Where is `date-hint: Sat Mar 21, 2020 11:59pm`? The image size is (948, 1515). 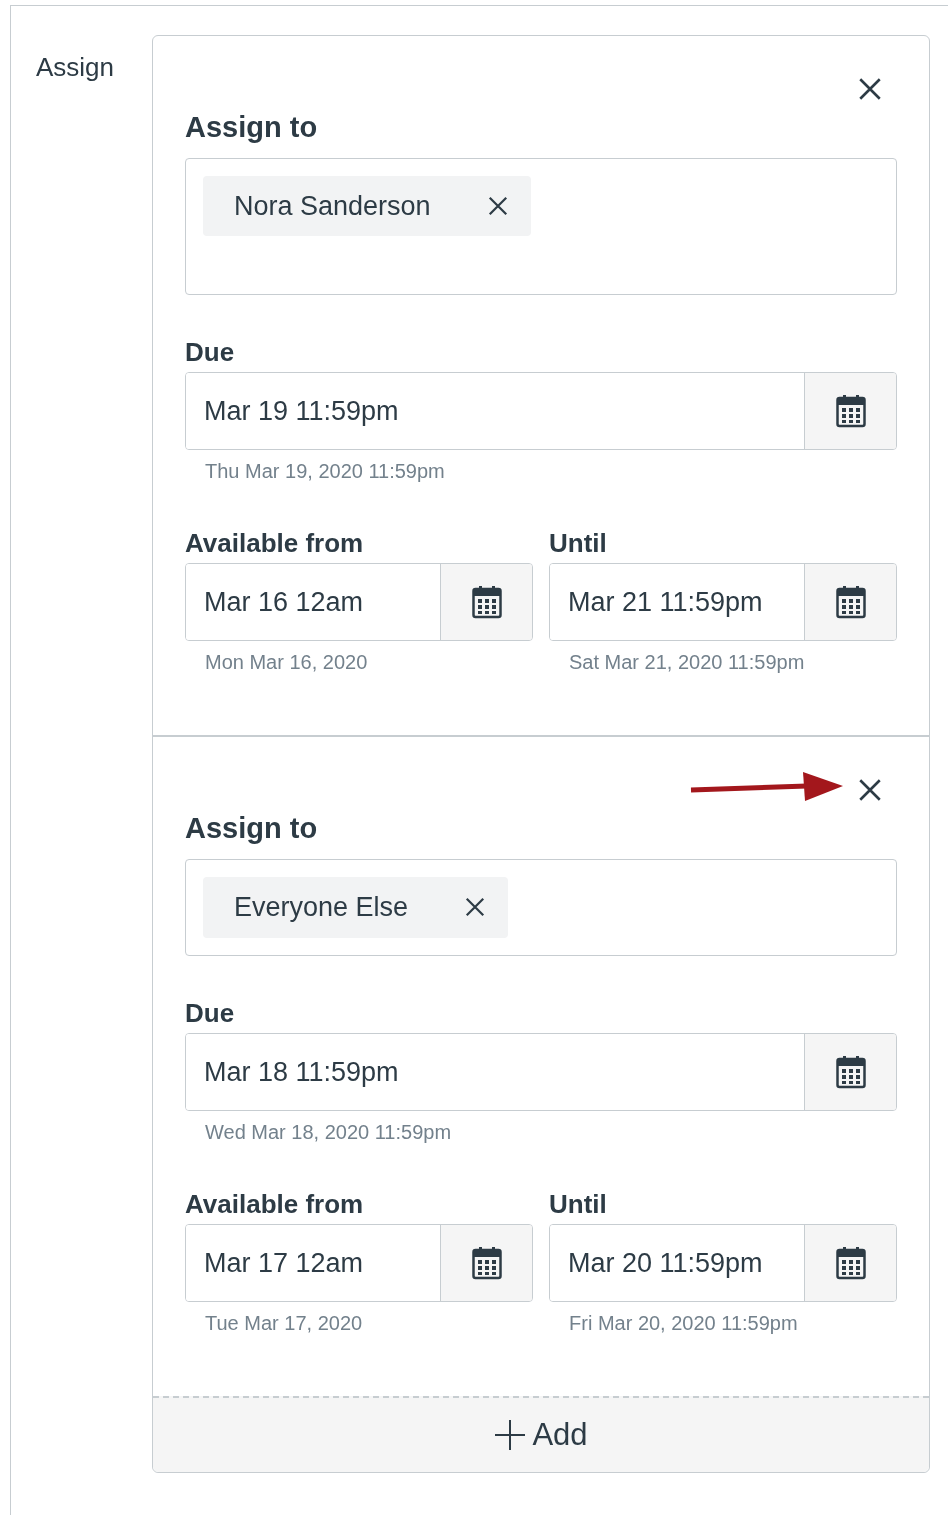 date-hint: Sat Mar 21, 2020 11:59pm is located at coordinates (687, 663).